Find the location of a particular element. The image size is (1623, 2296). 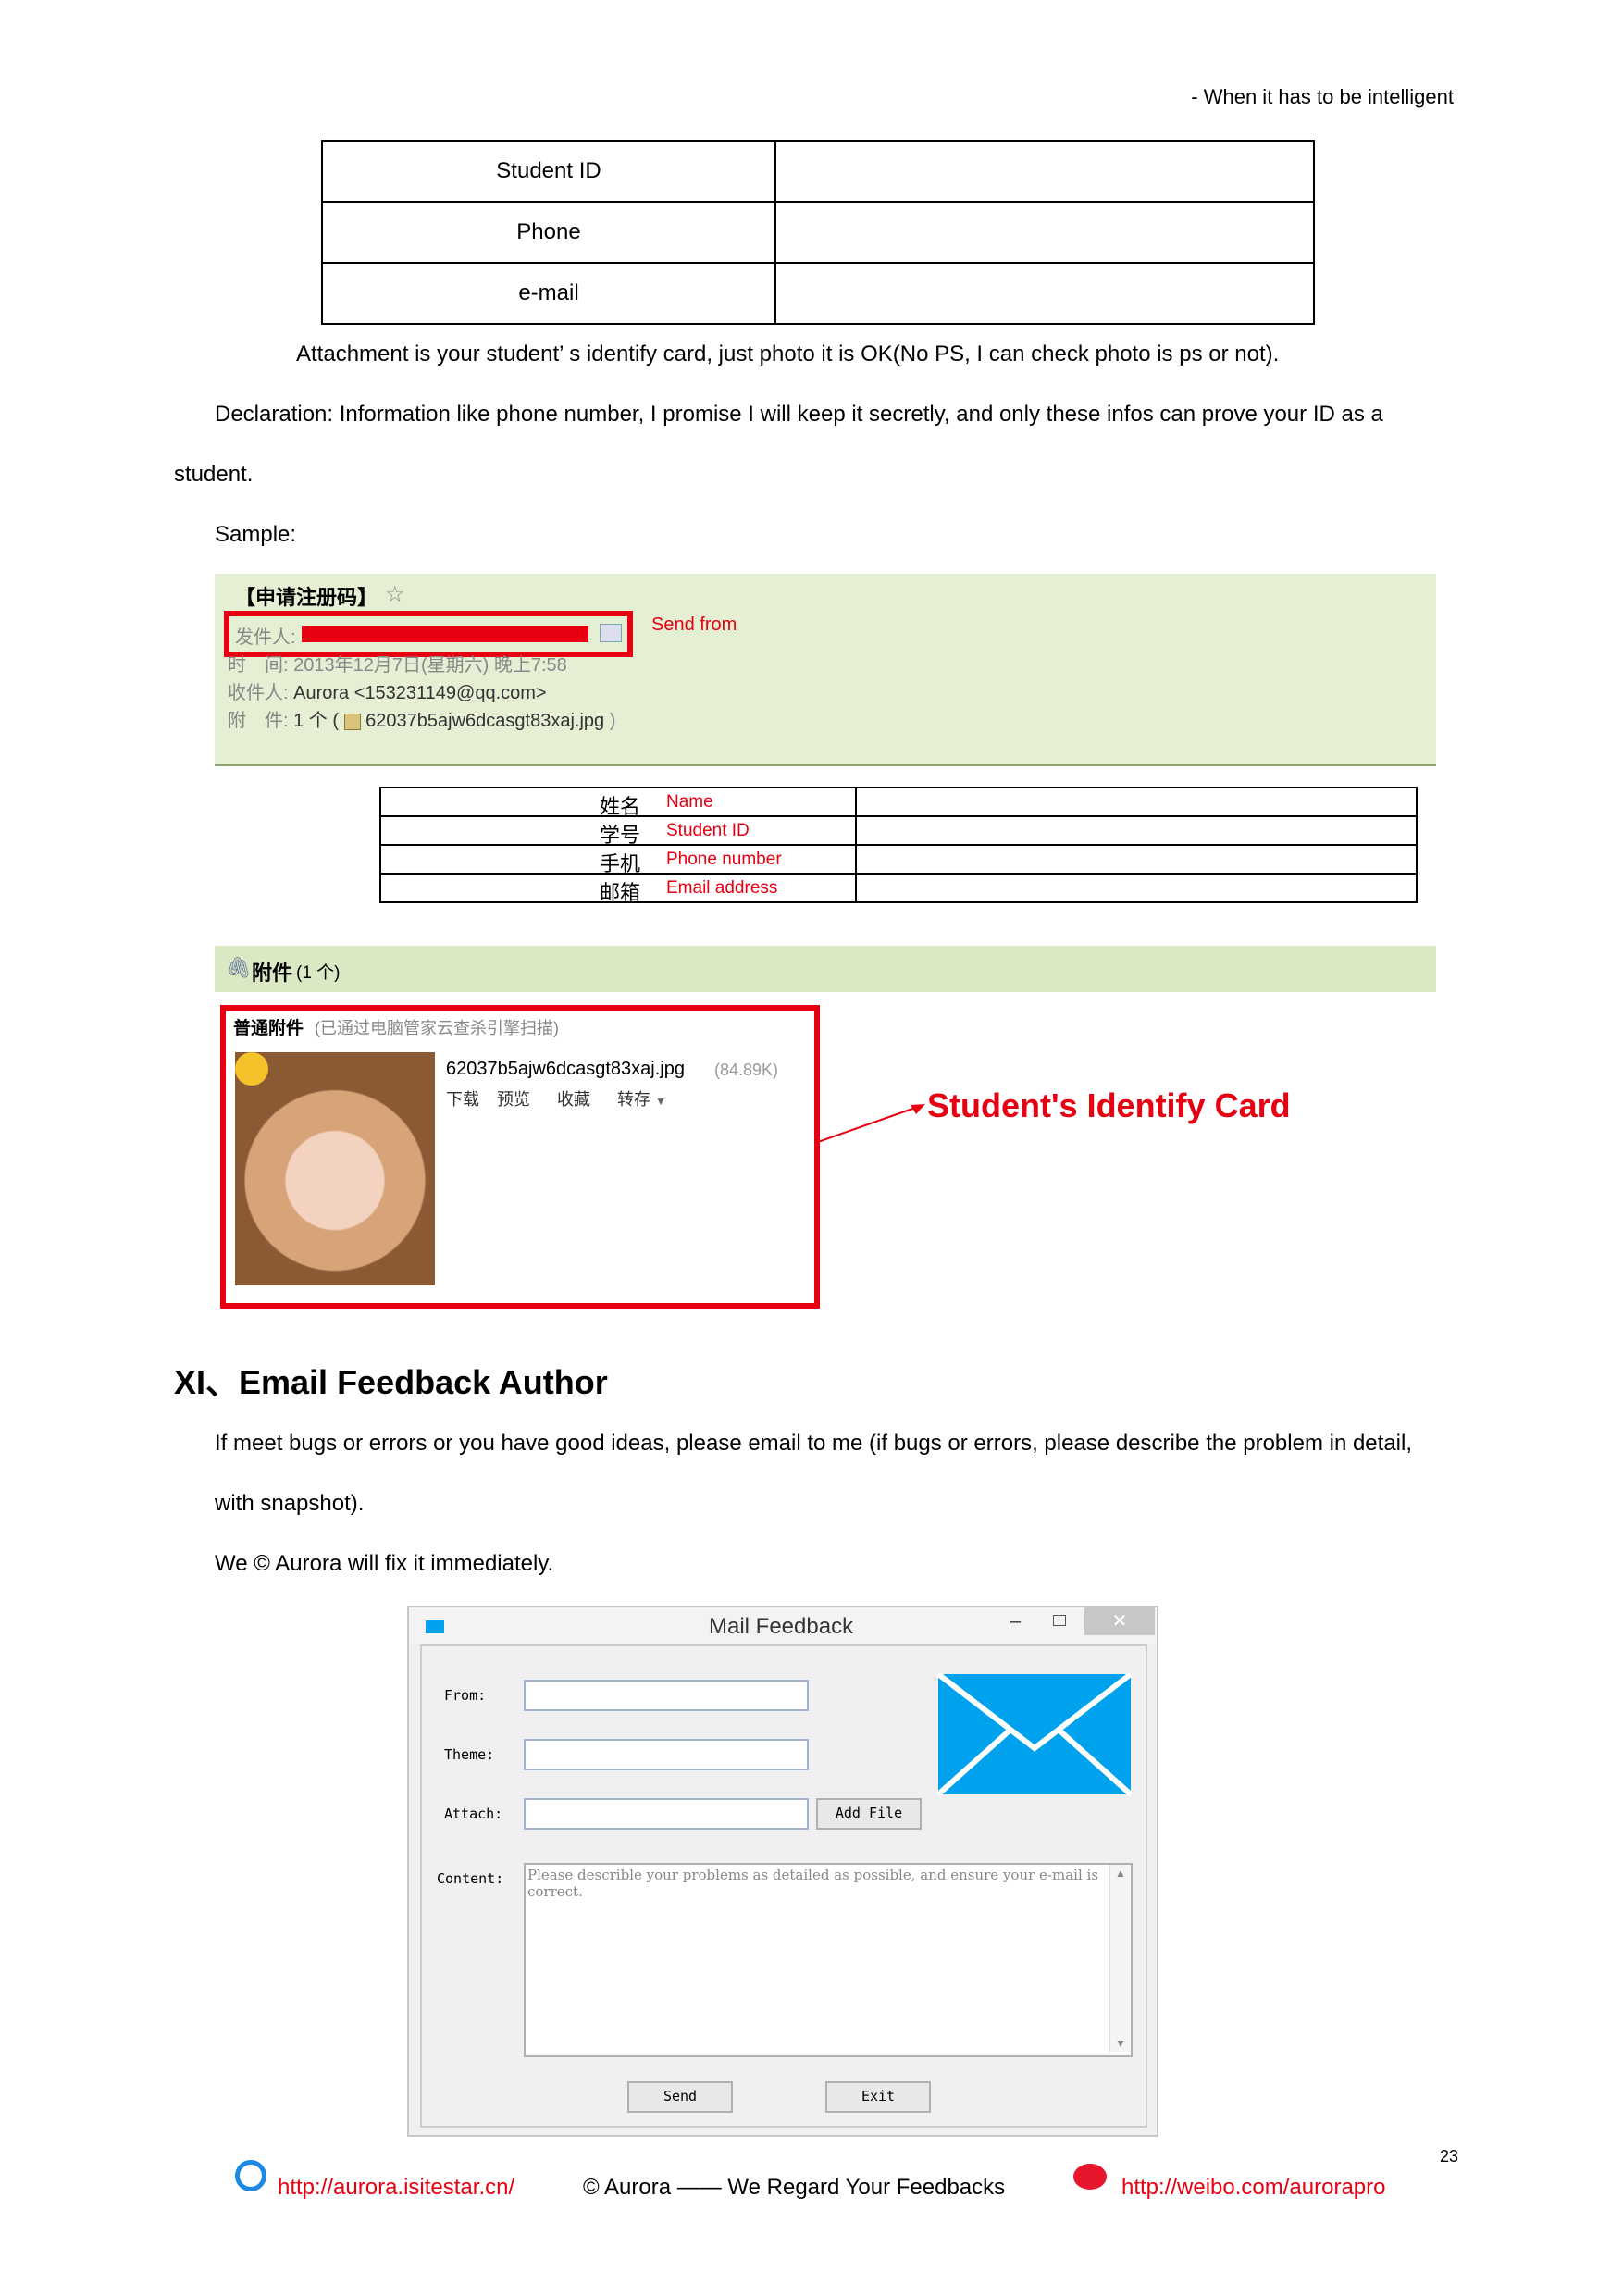

table-row: 姓名 Name is located at coordinates (898, 803).